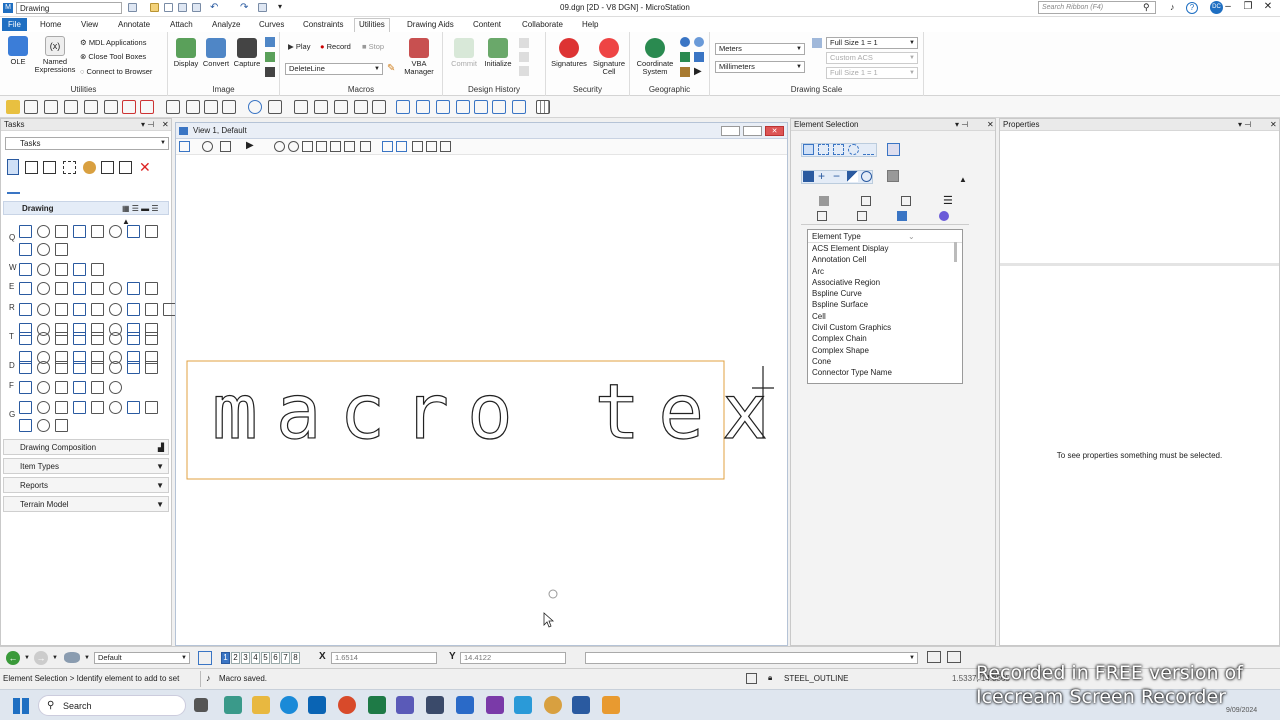 This screenshot has width=1280, height=720. What do you see at coordinates (569, 53) in the screenshot?
I see `signatures-button: Signatures` at bounding box center [569, 53].